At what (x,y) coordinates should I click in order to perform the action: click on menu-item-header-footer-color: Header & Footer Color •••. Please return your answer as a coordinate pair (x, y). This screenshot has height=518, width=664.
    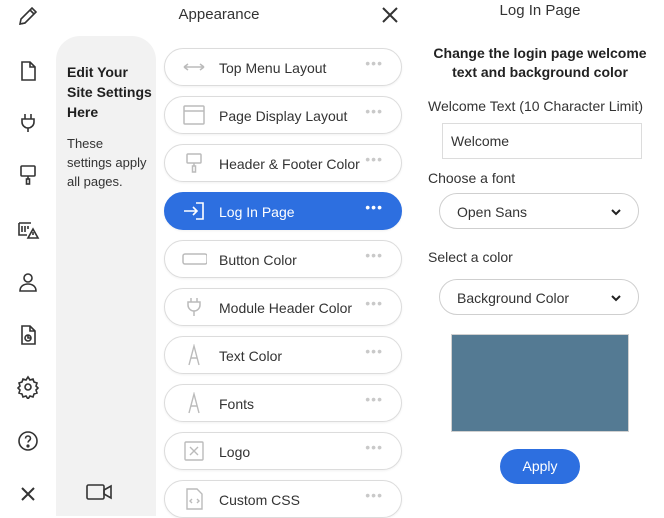
    Looking at the image, I should click on (283, 163).